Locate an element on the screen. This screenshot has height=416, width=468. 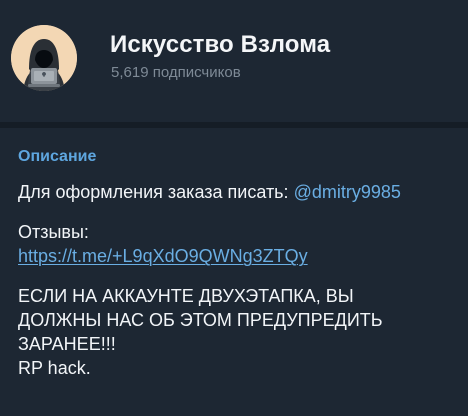
subscriber-count: 5,619 подписчиков is located at coordinates (176, 72).